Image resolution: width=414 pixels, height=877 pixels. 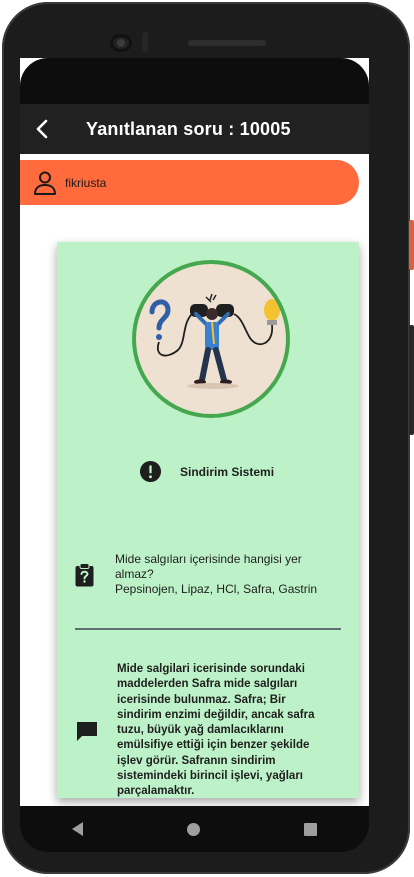 I want to click on topic-illustration, so click(x=211, y=339).